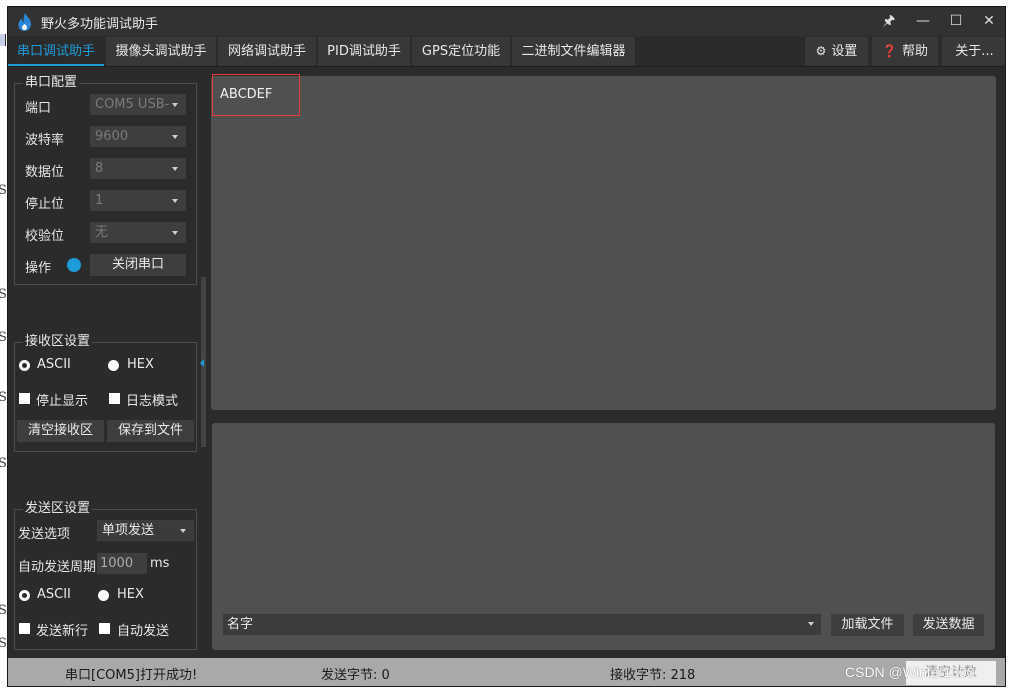 The height and width of the screenshot is (691, 1010). Describe the element at coordinates (150, 431) in the screenshot. I see `save-to-file-button: 保存到文件` at that location.